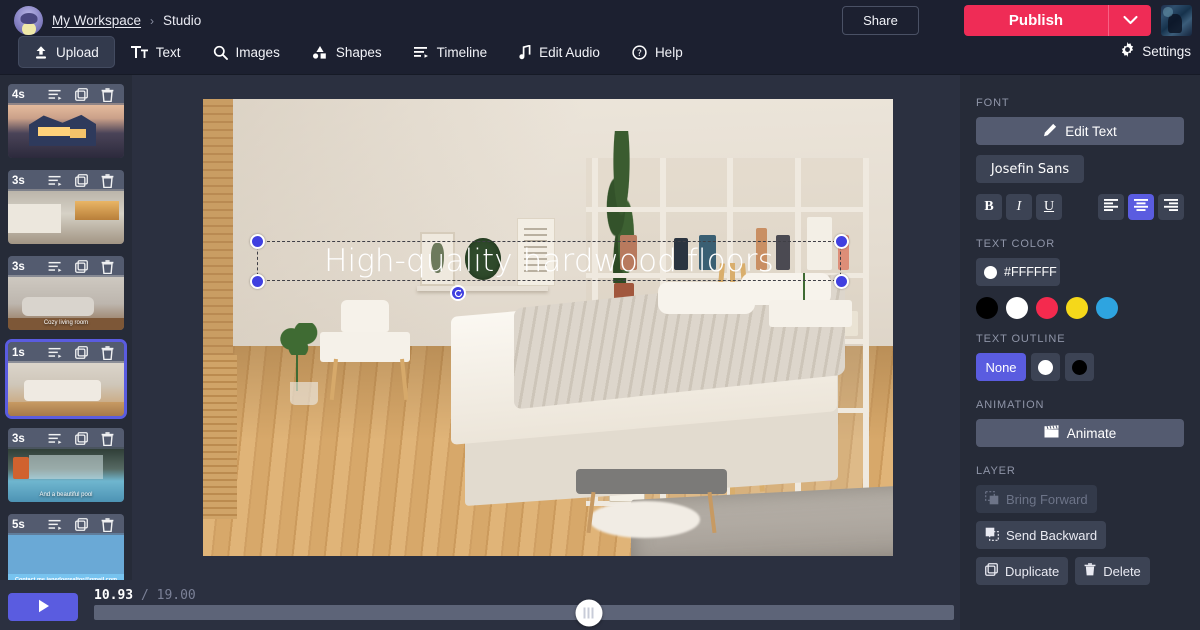 The image size is (1200, 630). Describe the element at coordinates (462, 52) in the screenshot. I see `tab-label-timeline: Timeline` at that location.